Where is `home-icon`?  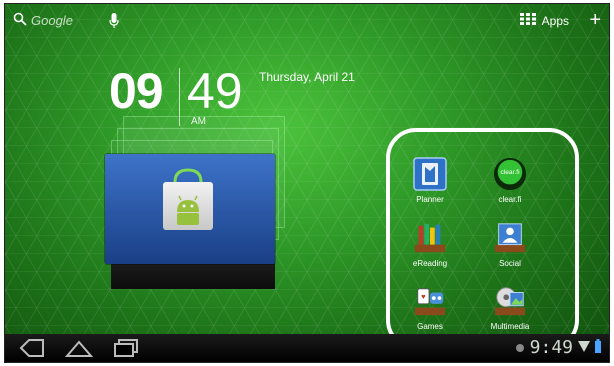
home-icon is located at coordinates (79, 350).